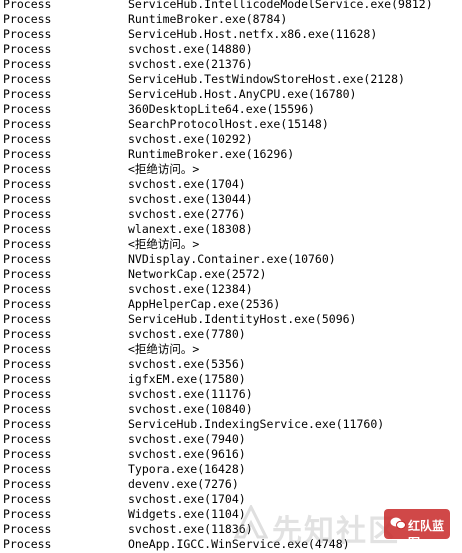  Describe the element at coordinates (190, 64) in the screenshot. I see `process-name: svchost.exe(21376)` at that location.